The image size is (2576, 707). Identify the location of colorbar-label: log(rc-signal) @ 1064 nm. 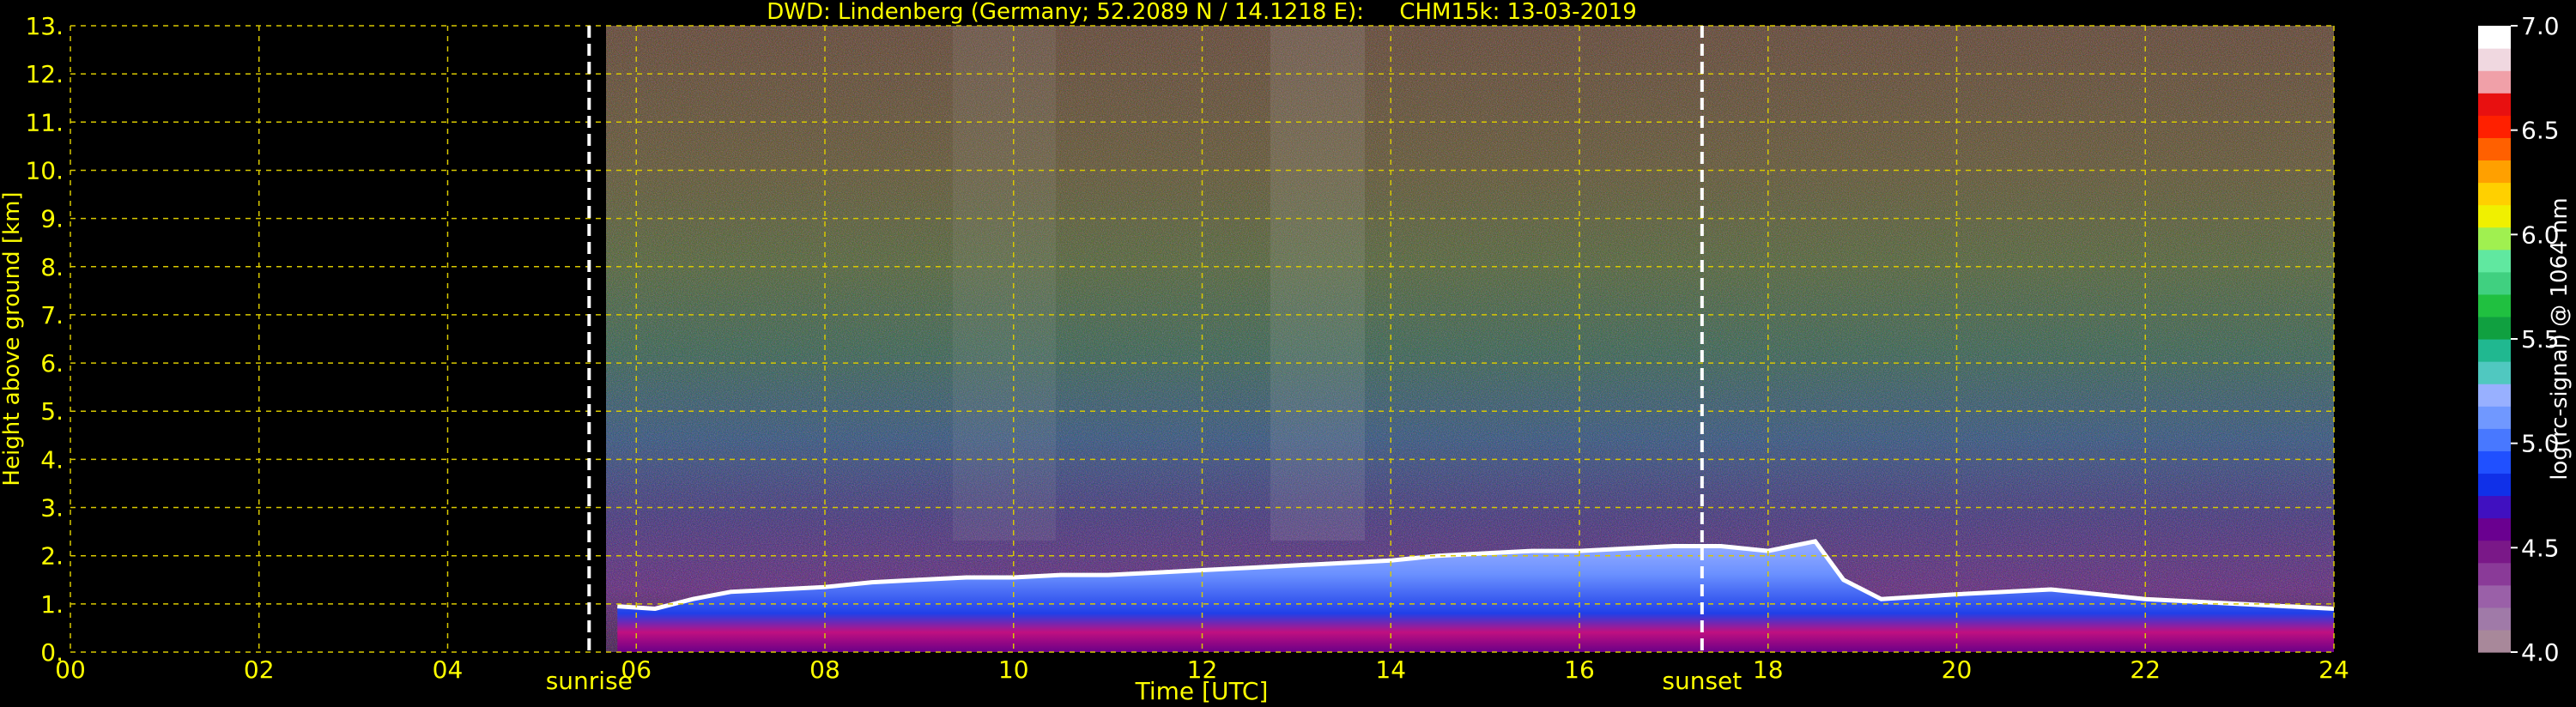
(2560, 338).